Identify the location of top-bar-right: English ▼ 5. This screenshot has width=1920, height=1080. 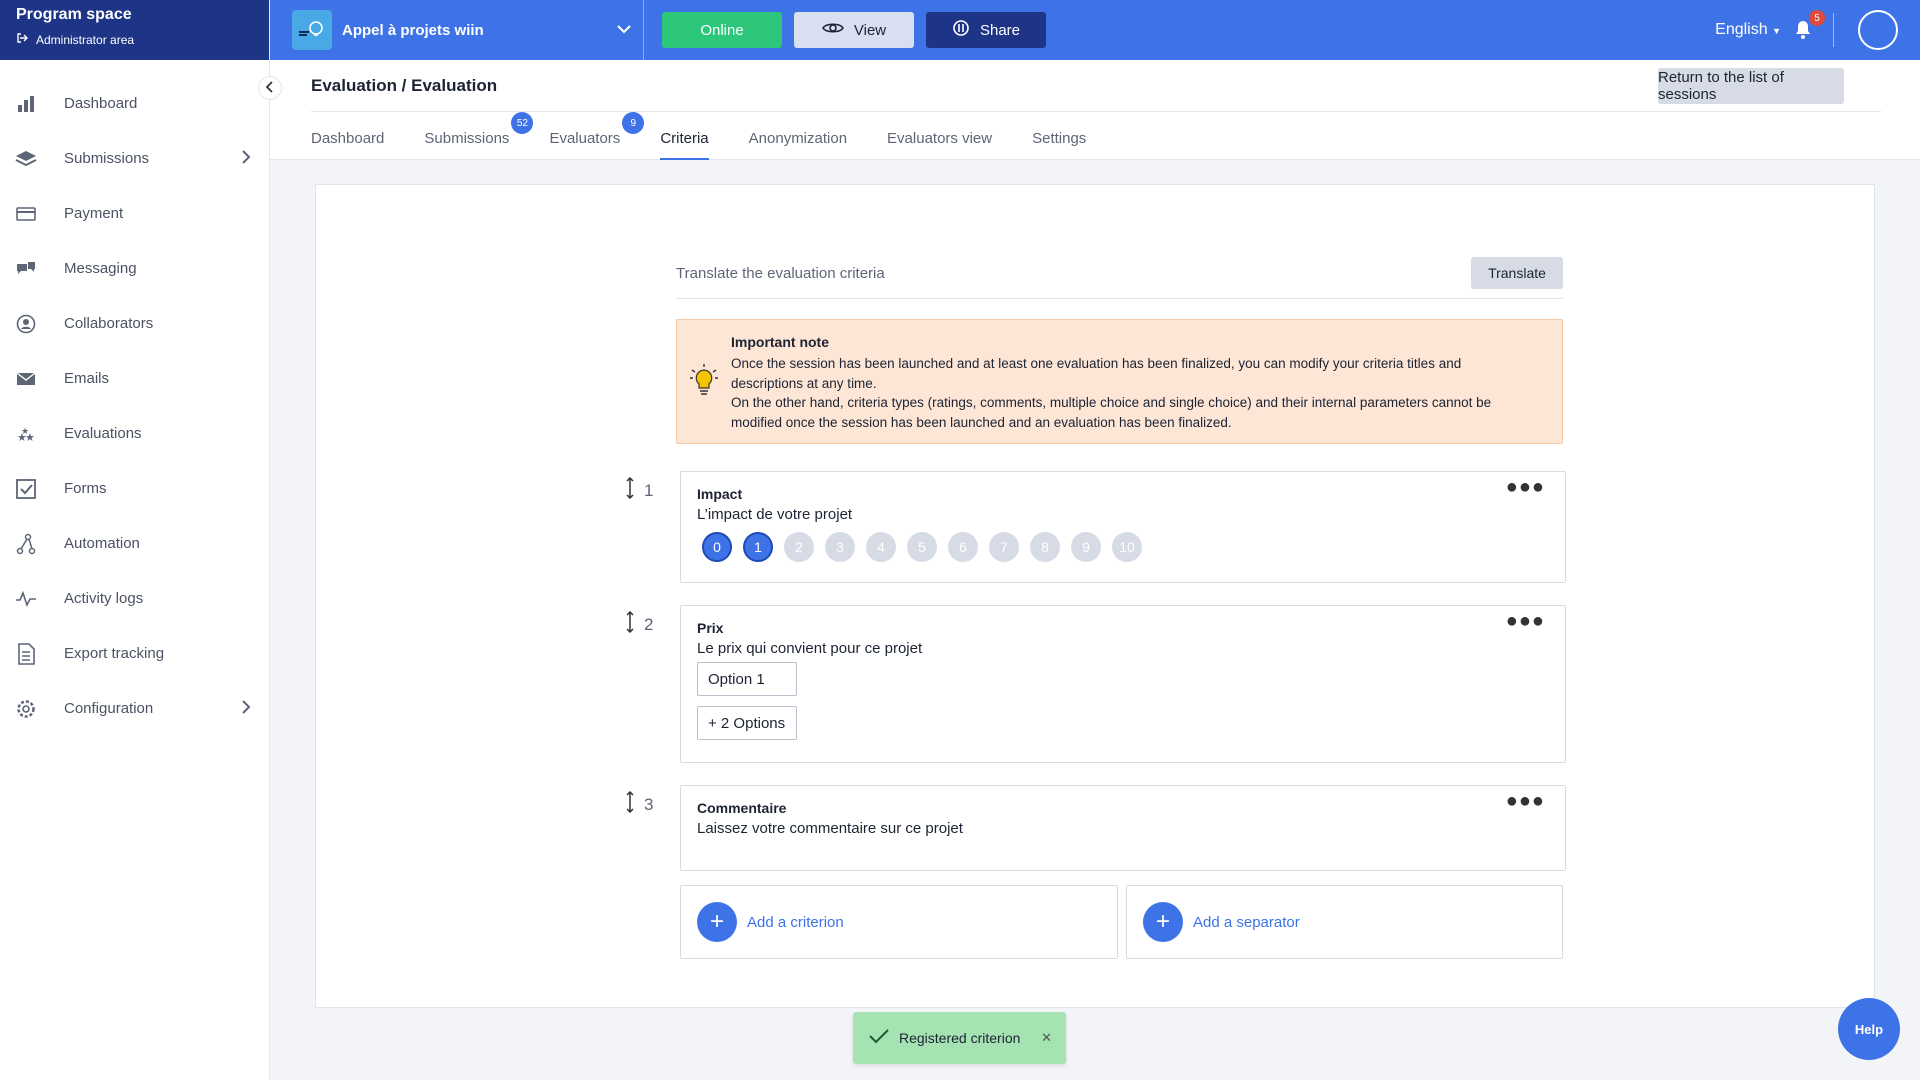
(1817, 30).